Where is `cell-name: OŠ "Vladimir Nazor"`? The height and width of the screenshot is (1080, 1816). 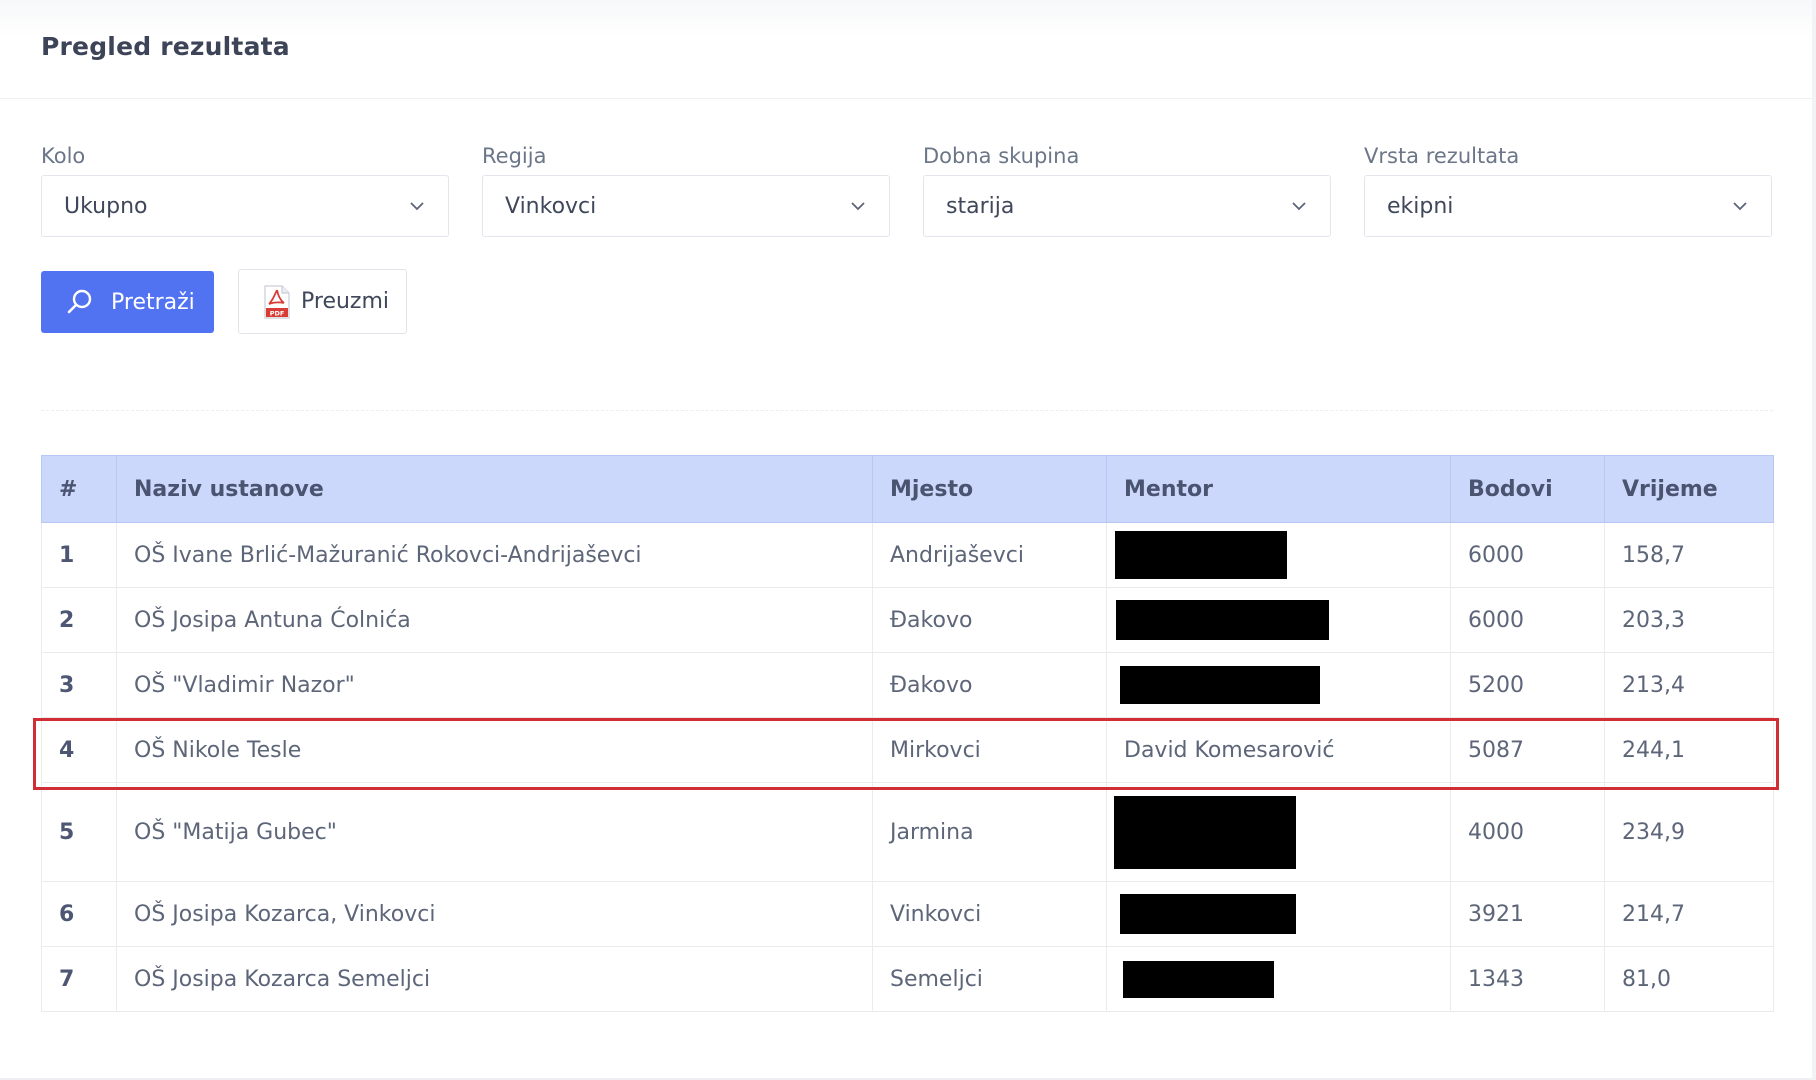 cell-name: OŠ "Vladimir Nazor" is located at coordinates (494, 685).